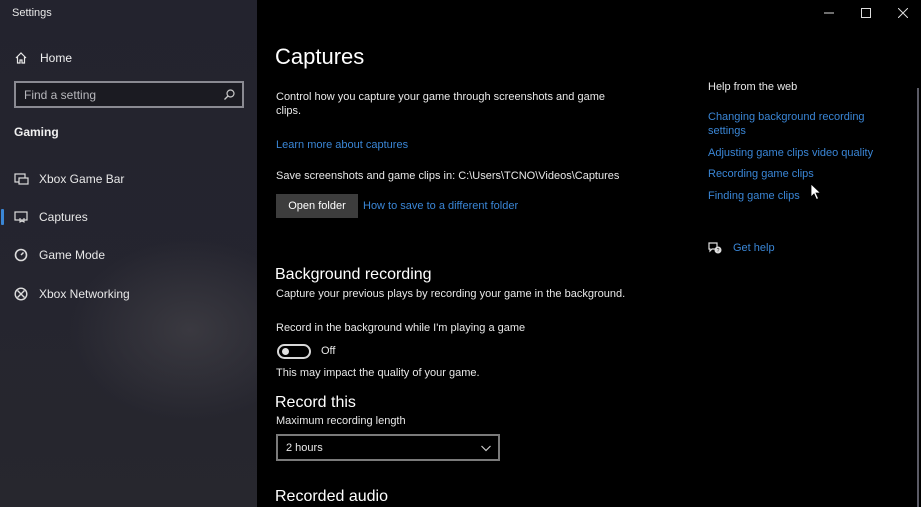  Describe the element at coordinates (304, 447) in the screenshot. I see `dropdown-value: 2 hours` at that location.